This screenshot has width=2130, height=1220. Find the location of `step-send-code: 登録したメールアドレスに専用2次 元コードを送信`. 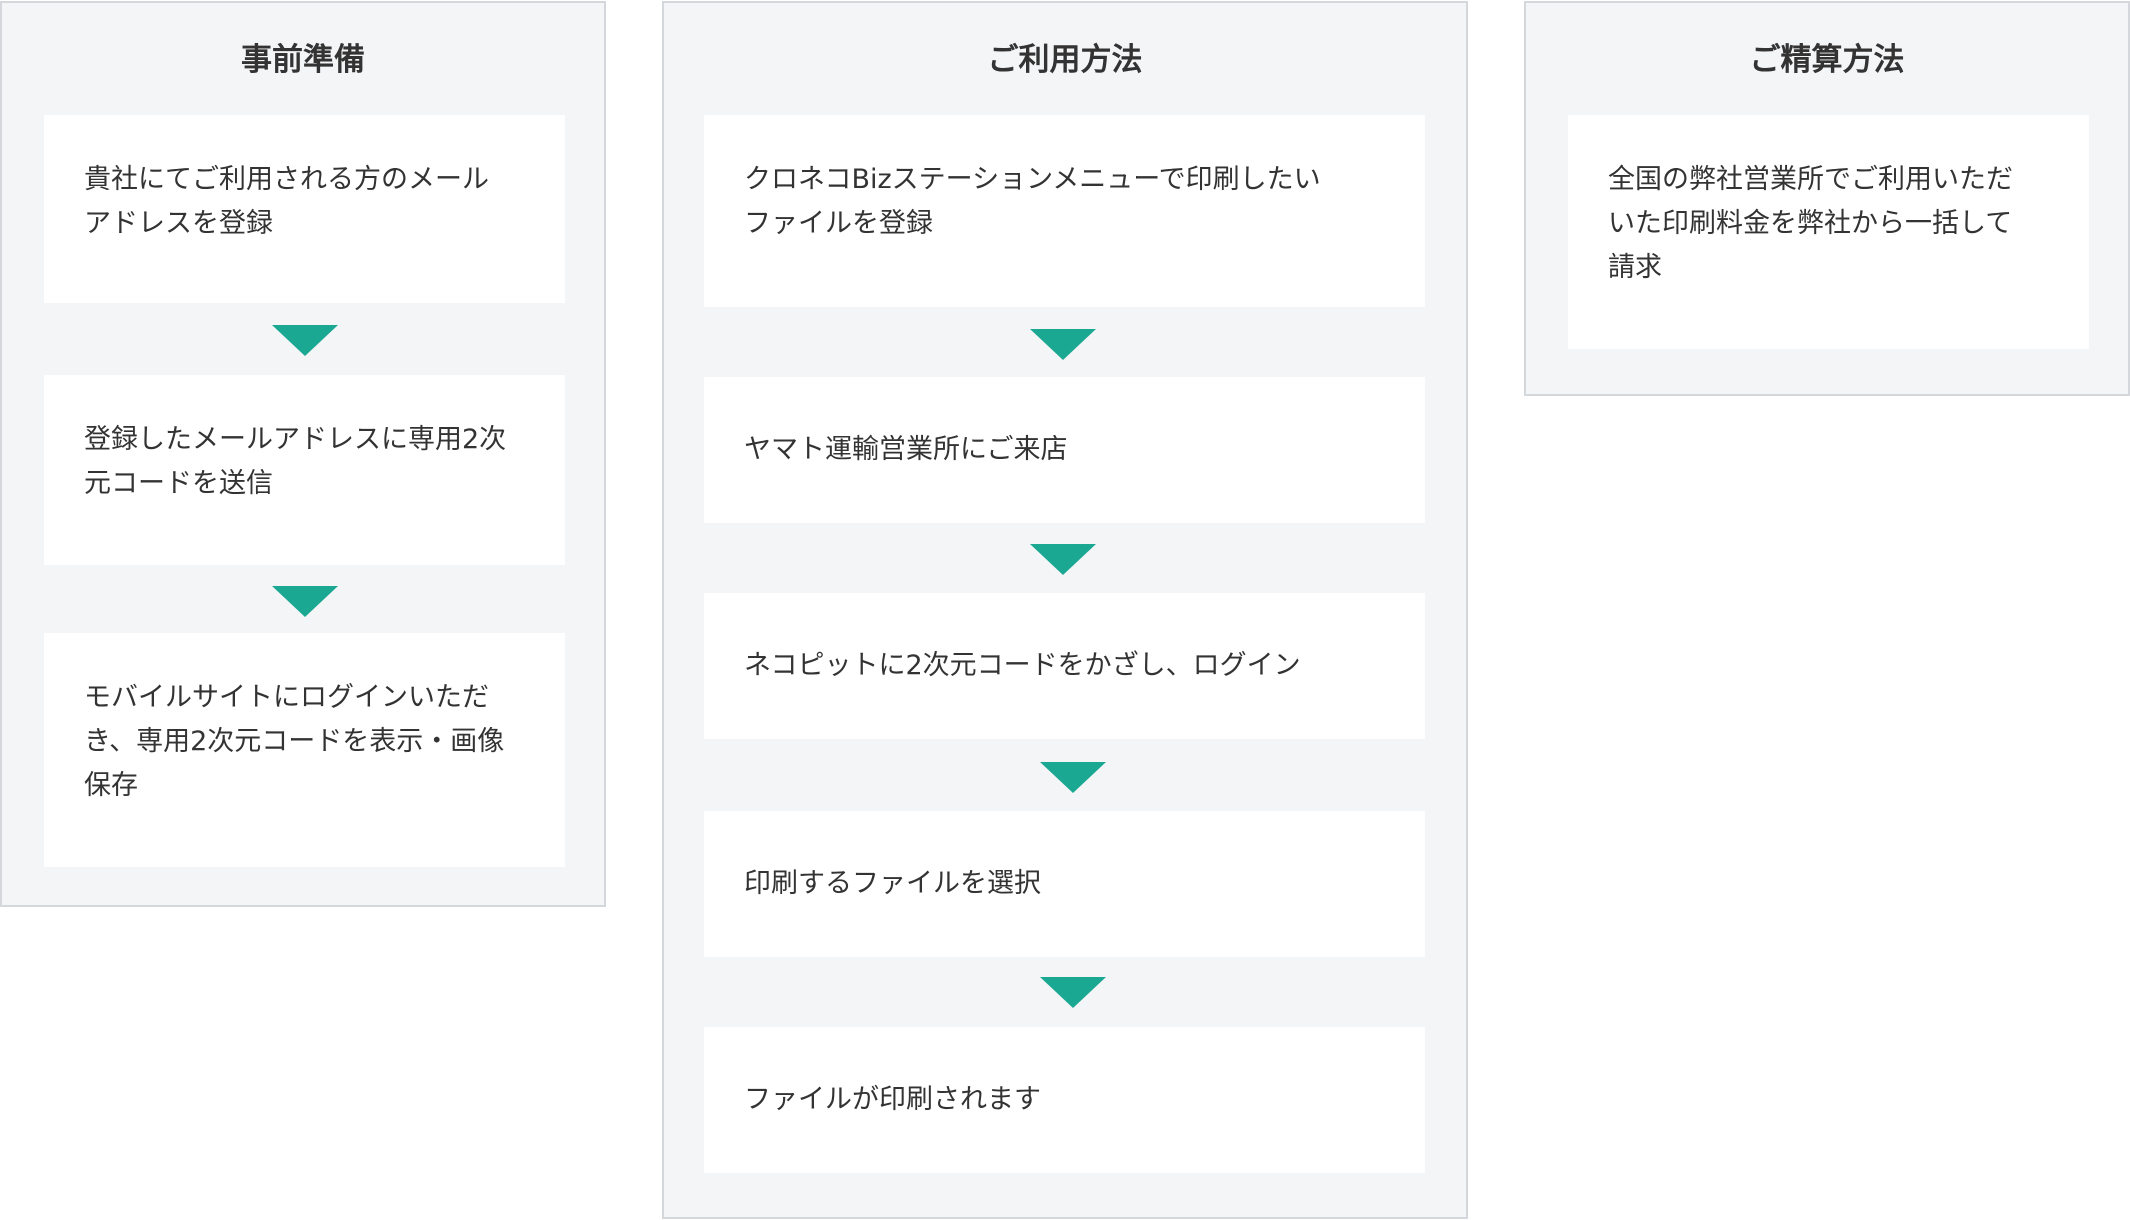

step-send-code: 登録したメールアドレスに専用2次 元コードを送信 is located at coordinates (304, 470).